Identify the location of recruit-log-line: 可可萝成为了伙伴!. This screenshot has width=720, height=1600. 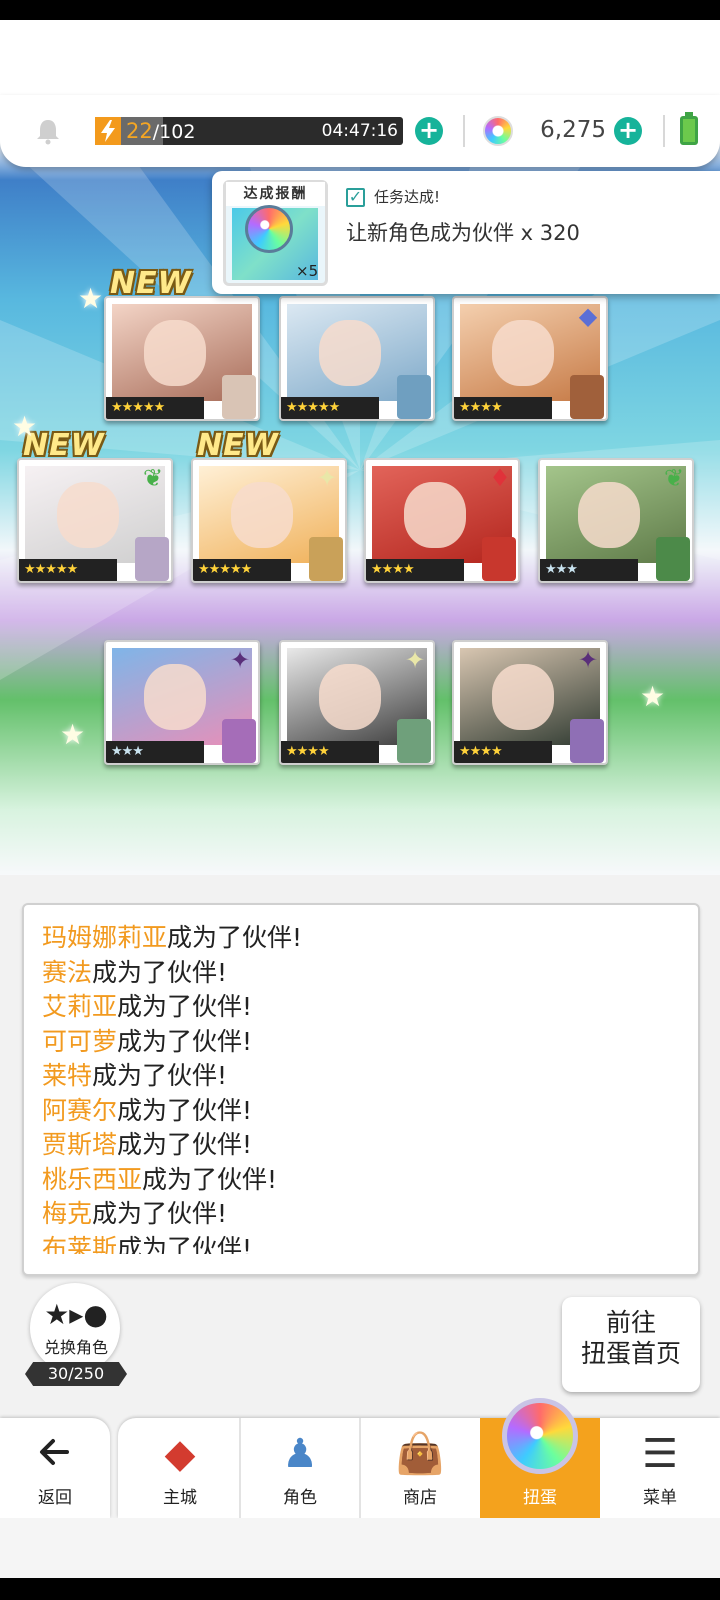
(362, 1042).